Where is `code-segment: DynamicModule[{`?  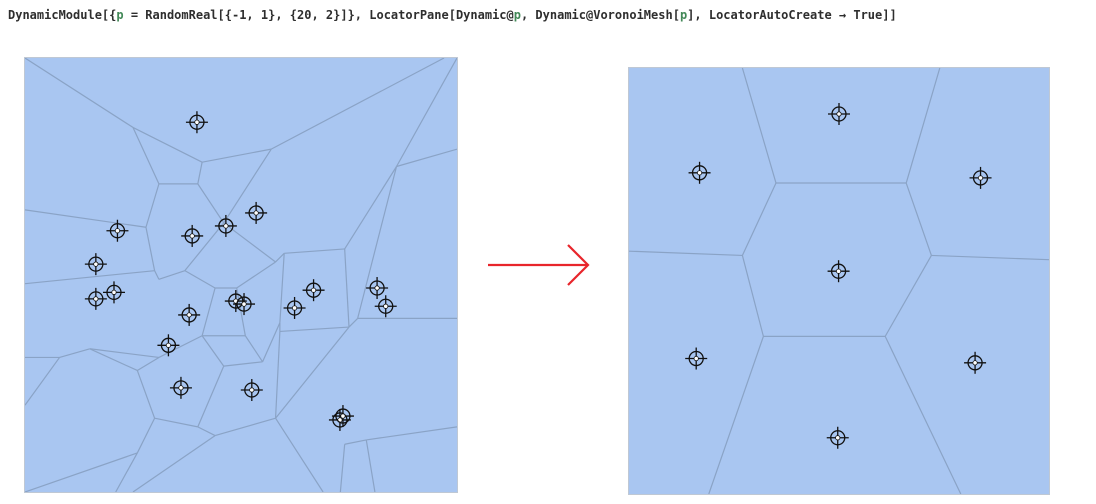 code-segment: DynamicModule[{ is located at coordinates (62, 15).